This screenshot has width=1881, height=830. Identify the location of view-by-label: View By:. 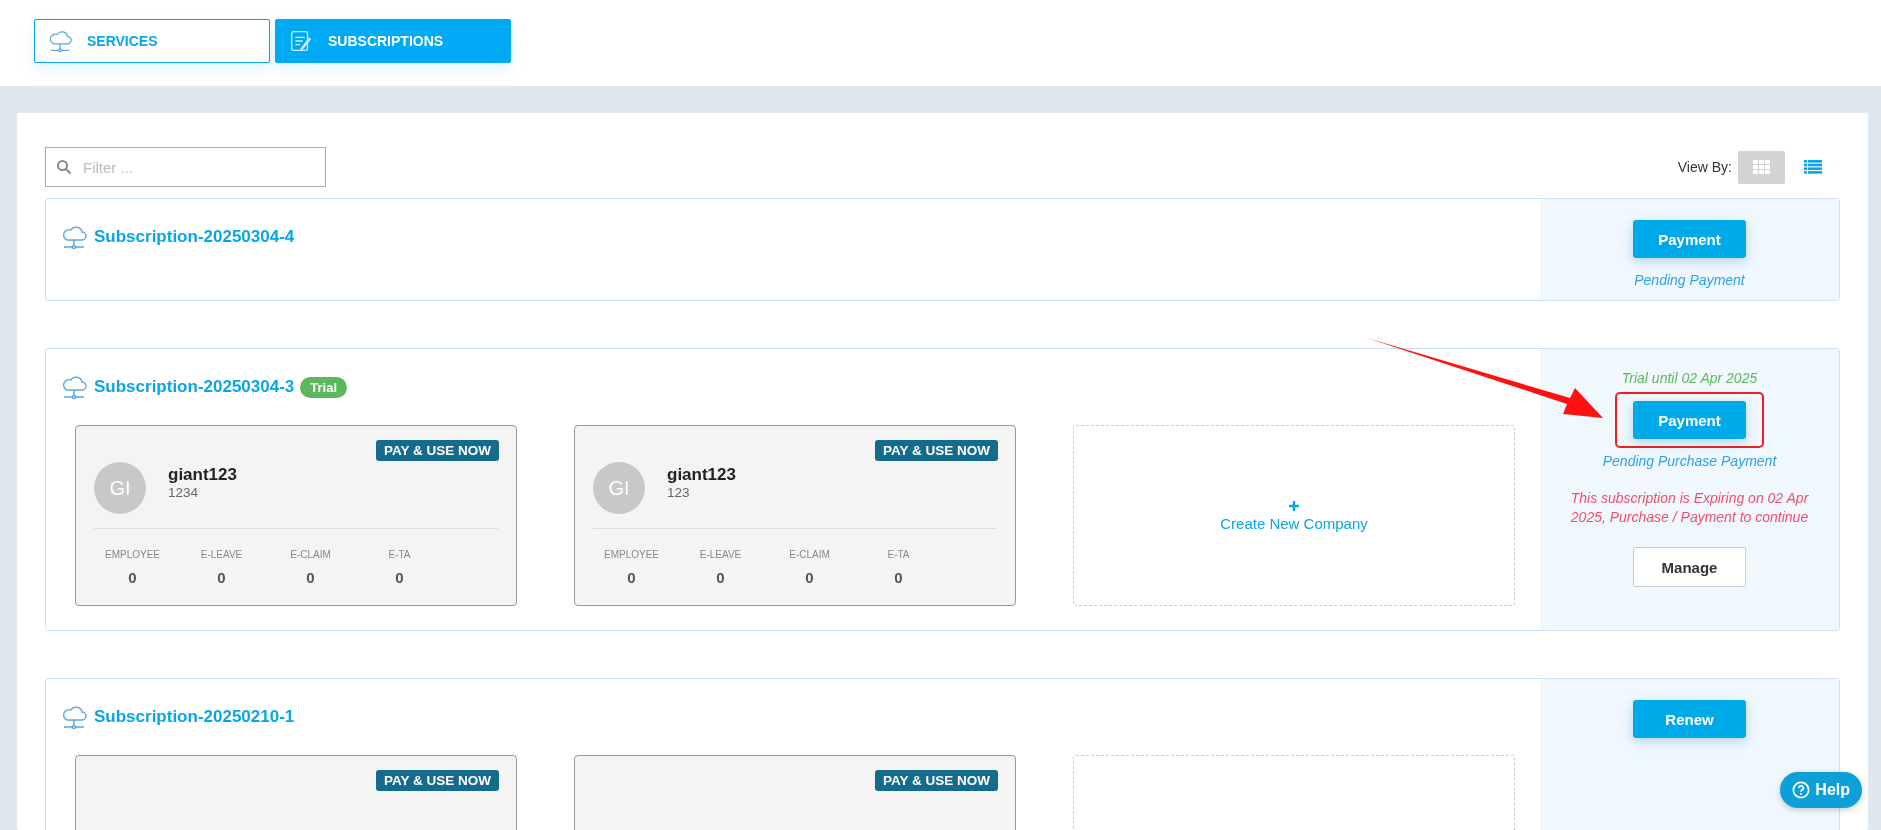
(1704, 167).